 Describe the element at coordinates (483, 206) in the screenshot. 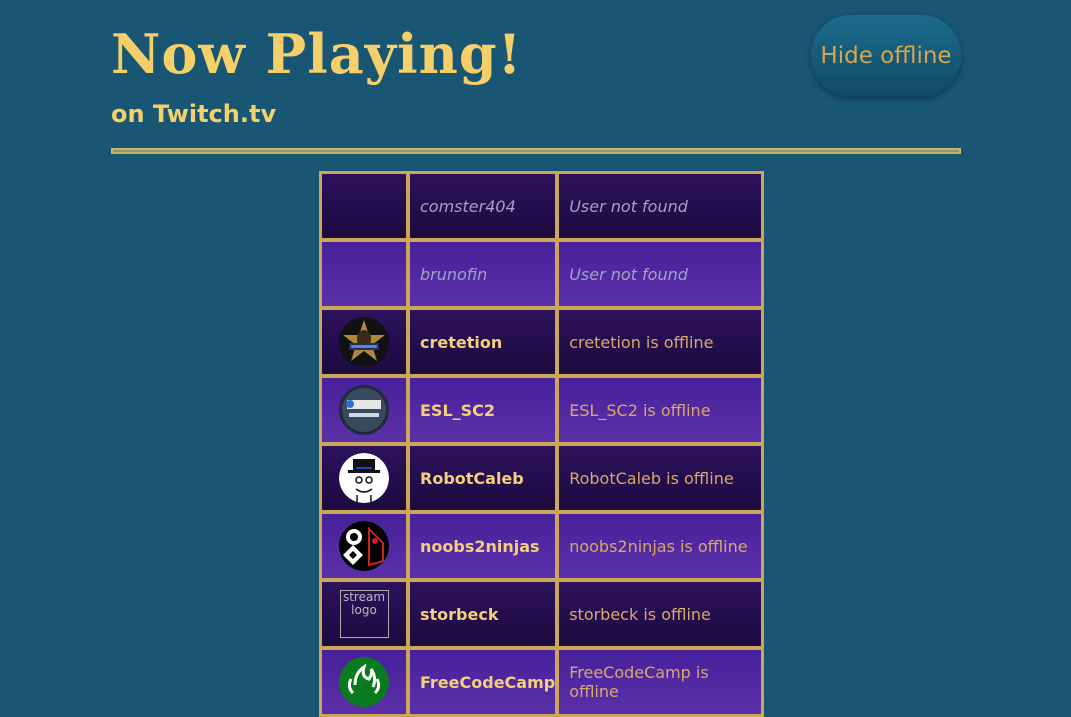

I see `stream-name: comster404` at that location.